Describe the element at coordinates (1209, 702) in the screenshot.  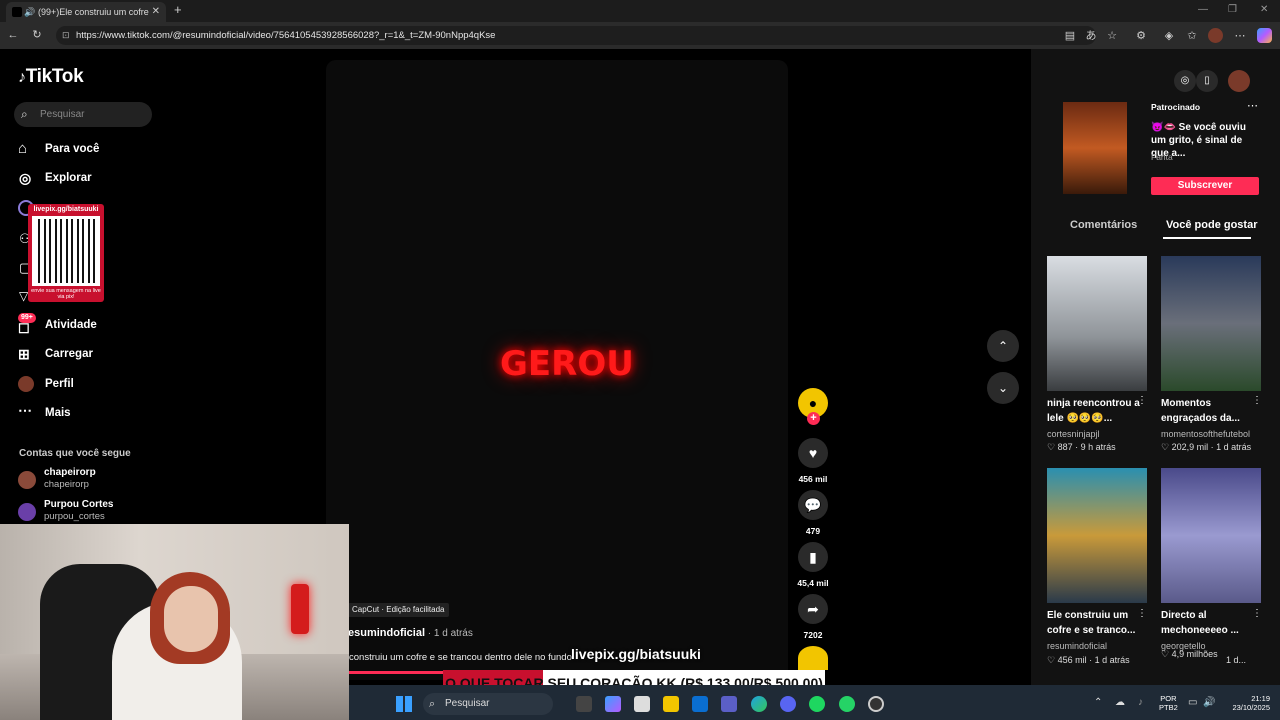
I see `volume-icon: 🔊` at that location.